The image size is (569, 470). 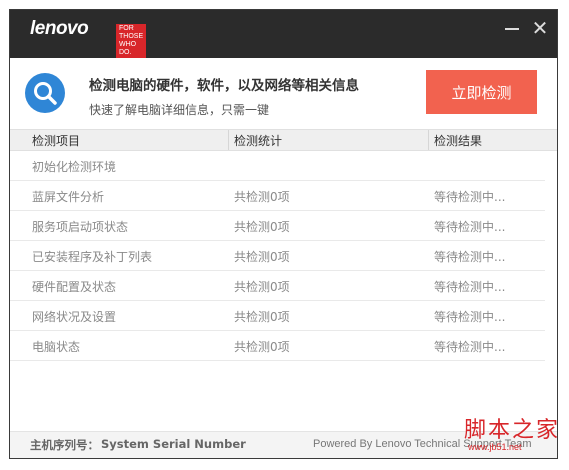 I want to click on title-bar: lenovo FOR THOSE WHO DO. ✕, so click(x=283, y=34).